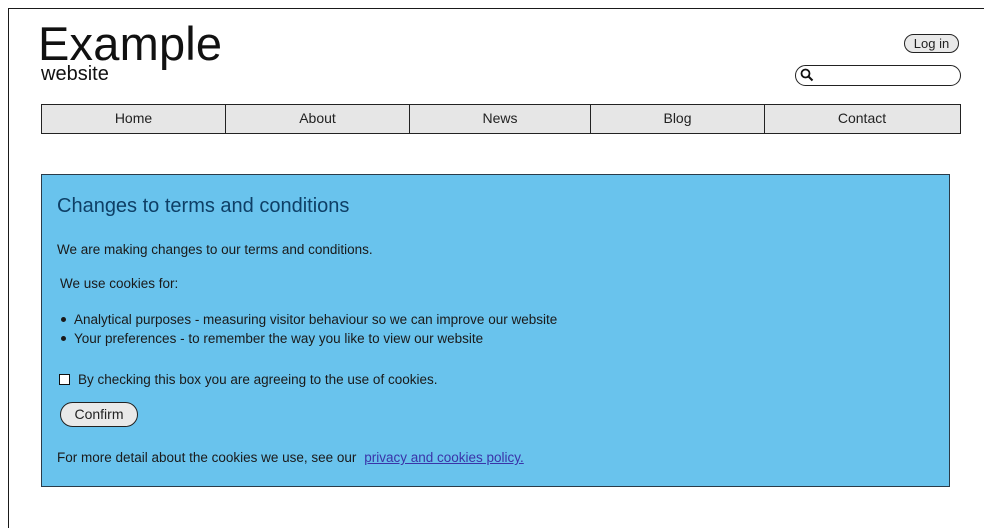 This screenshot has width=984, height=528. What do you see at coordinates (203, 206) in the screenshot?
I see `notice-title: Changes to terms and conditions` at bounding box center [203, 206].